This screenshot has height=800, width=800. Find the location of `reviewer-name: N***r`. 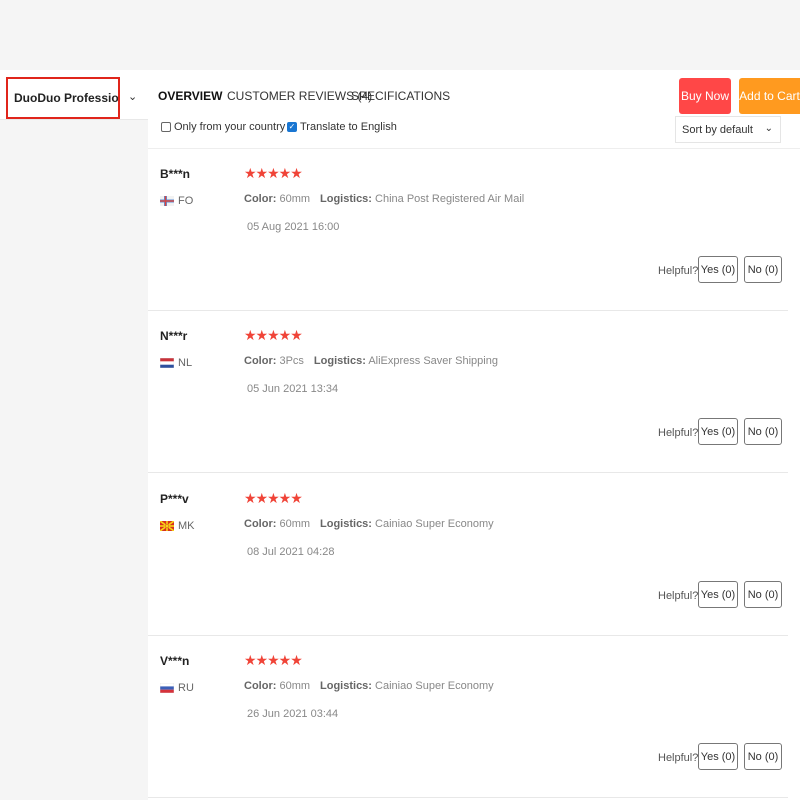

reviewer-name: N***r is located at coordinates (174, 336).